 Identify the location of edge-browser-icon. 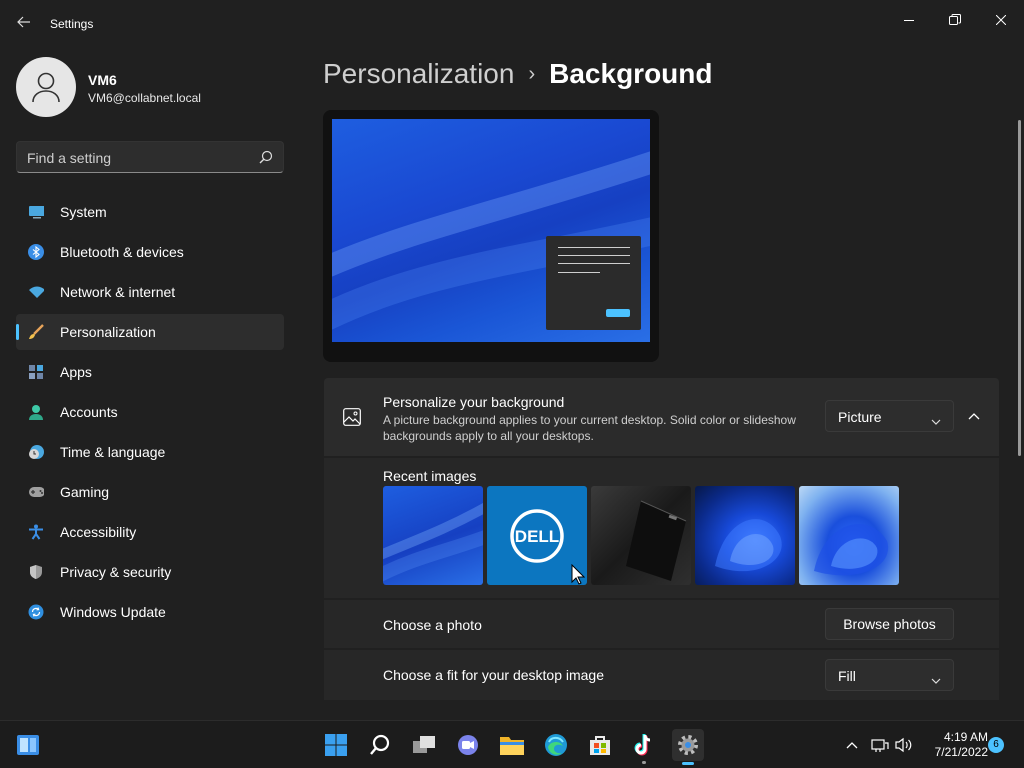
(556, 745).